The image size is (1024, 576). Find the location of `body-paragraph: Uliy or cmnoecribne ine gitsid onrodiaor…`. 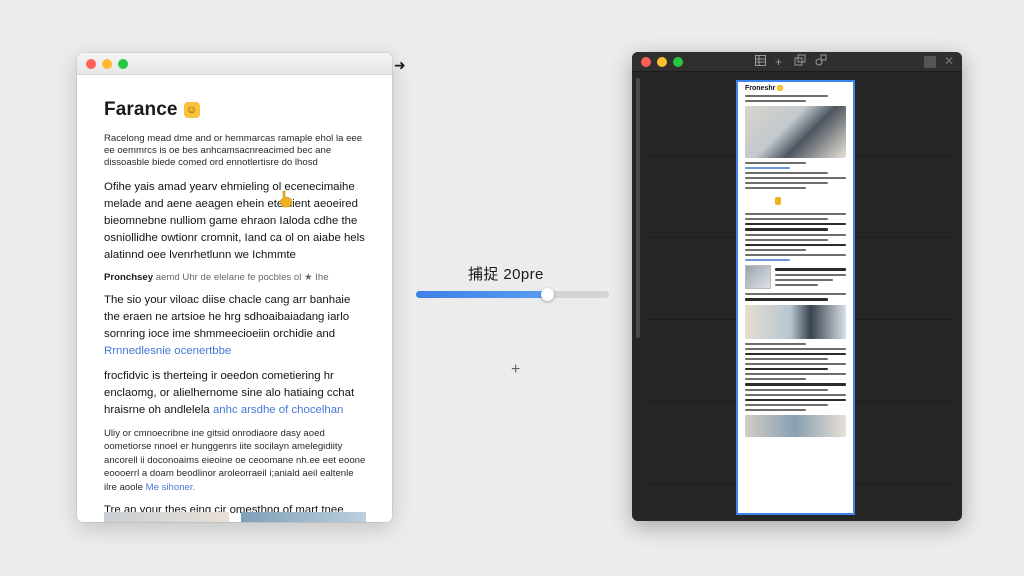

body-paragraph: Uliy or cmnoecribne ine gitsid onrodiaor… is located at coordinates (235, 460).